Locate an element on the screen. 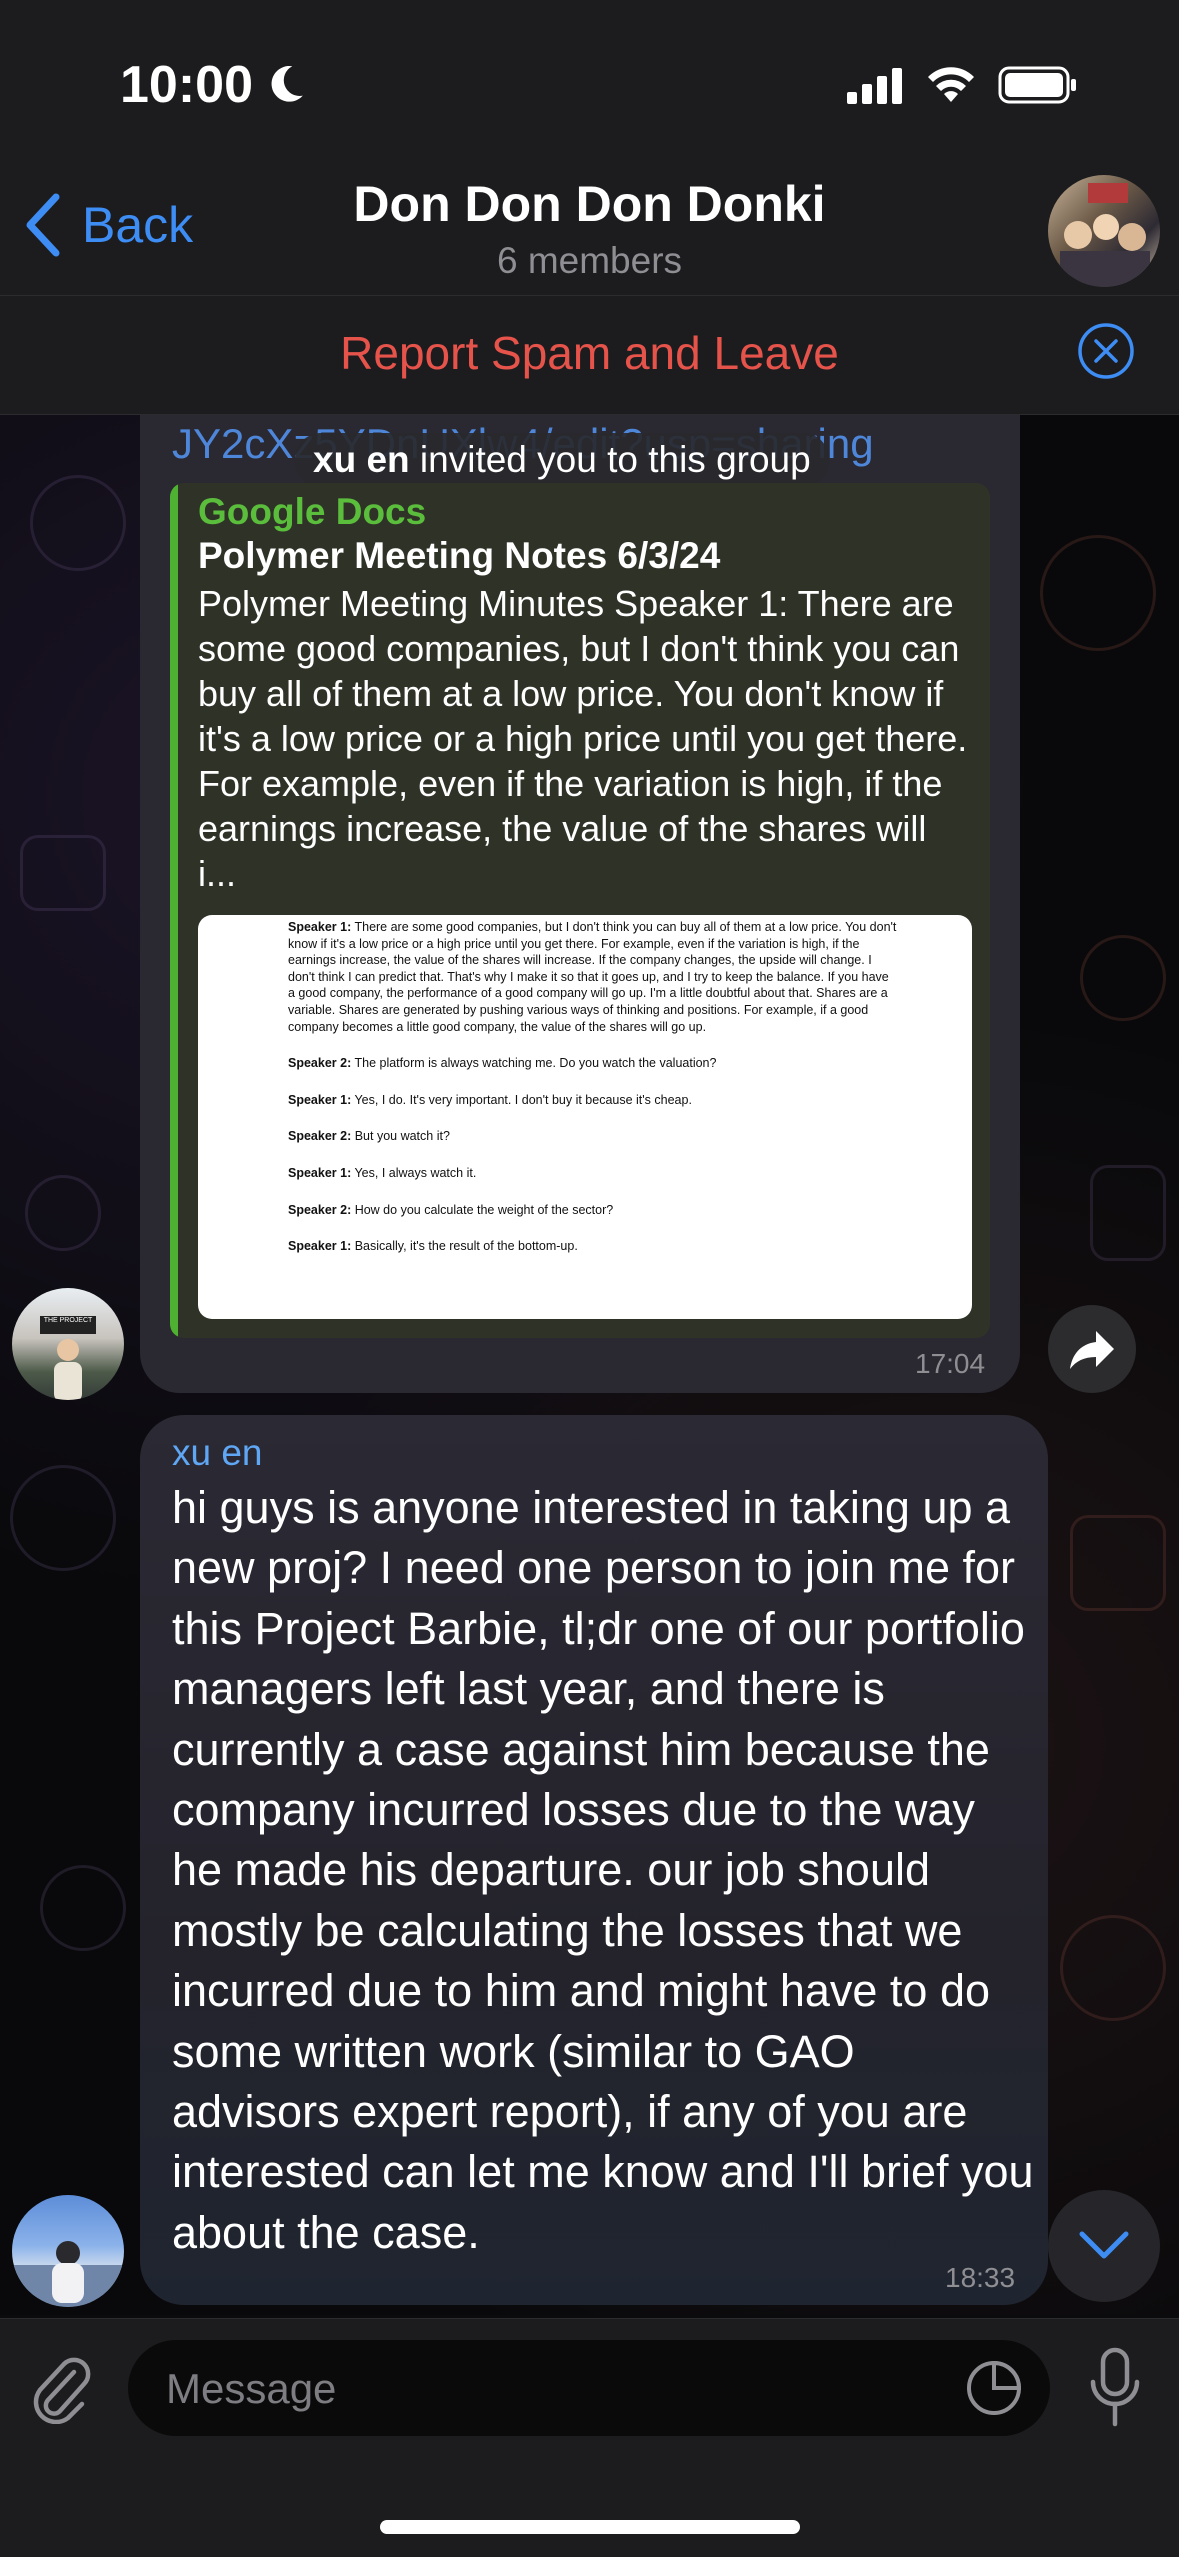  group-photo is located at coordinates (1105, 235).